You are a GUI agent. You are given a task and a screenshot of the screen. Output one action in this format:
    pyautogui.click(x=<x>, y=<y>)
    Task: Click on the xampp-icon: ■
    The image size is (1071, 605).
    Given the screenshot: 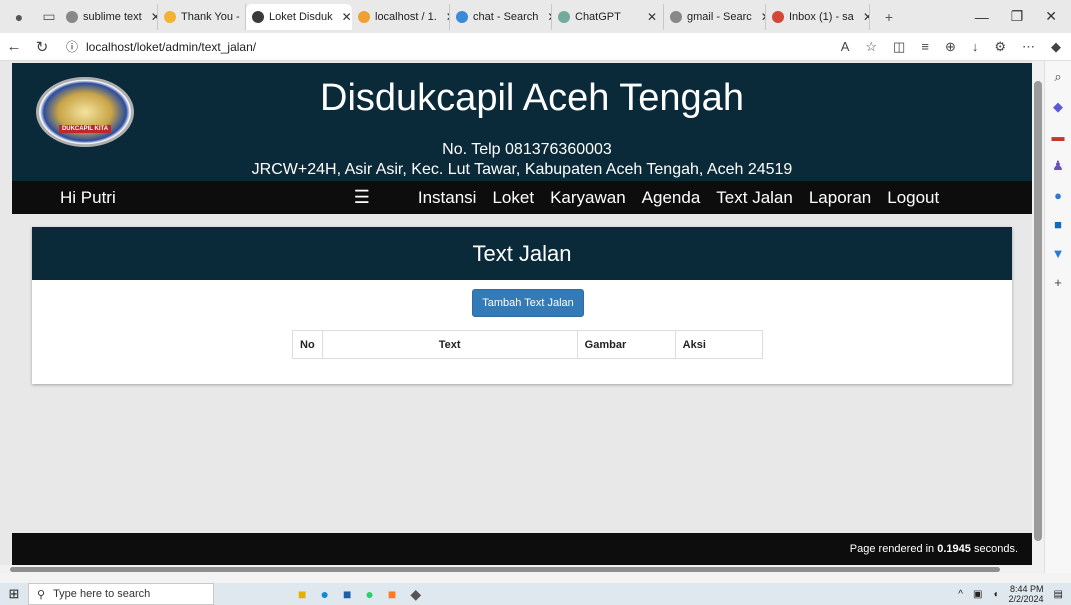 What is the action you would take?
    pyautogui.click(x=392, y=594)
    